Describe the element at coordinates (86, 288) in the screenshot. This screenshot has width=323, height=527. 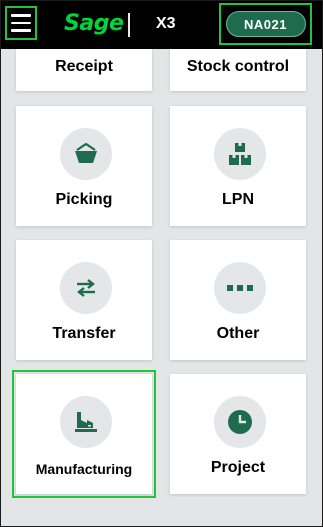
I see `transfer-arrows-icon` at that location.